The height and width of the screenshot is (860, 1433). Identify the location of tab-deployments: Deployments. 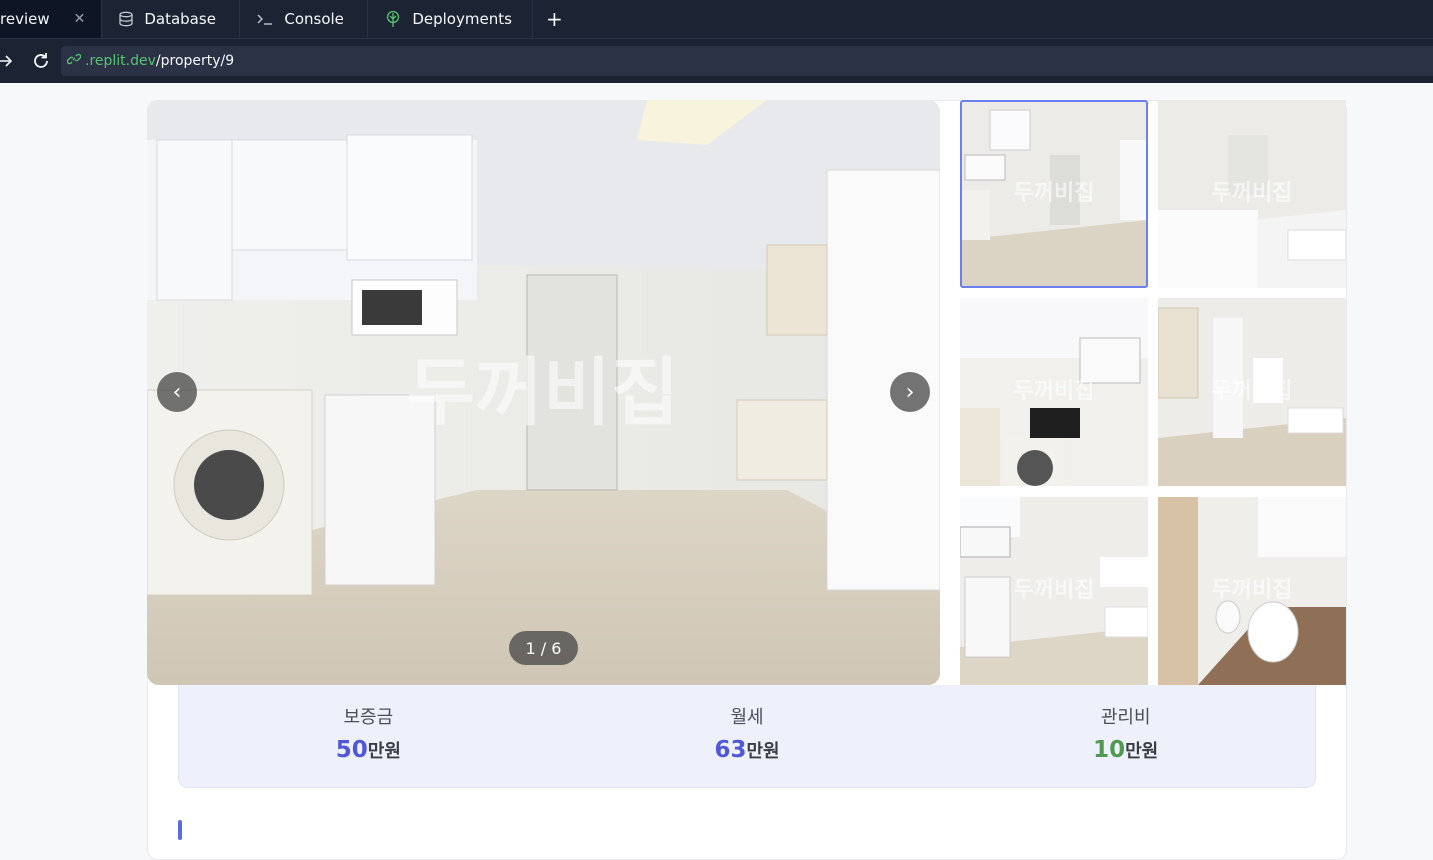
(451, 19).